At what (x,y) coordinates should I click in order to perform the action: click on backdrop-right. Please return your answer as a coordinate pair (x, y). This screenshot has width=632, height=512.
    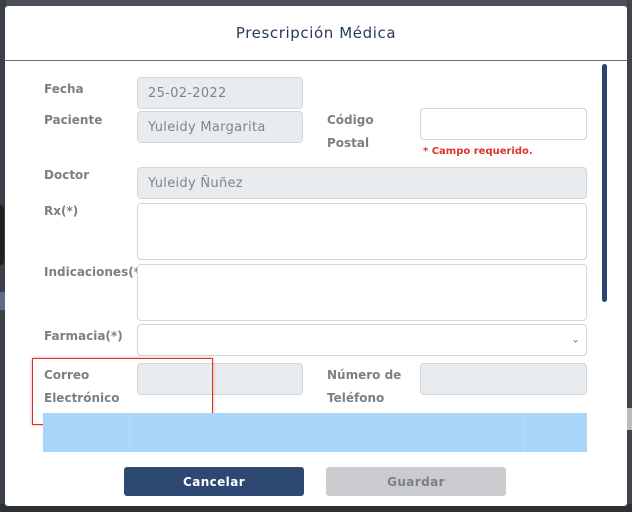
    Looking at the image, I should click on (629, 256).